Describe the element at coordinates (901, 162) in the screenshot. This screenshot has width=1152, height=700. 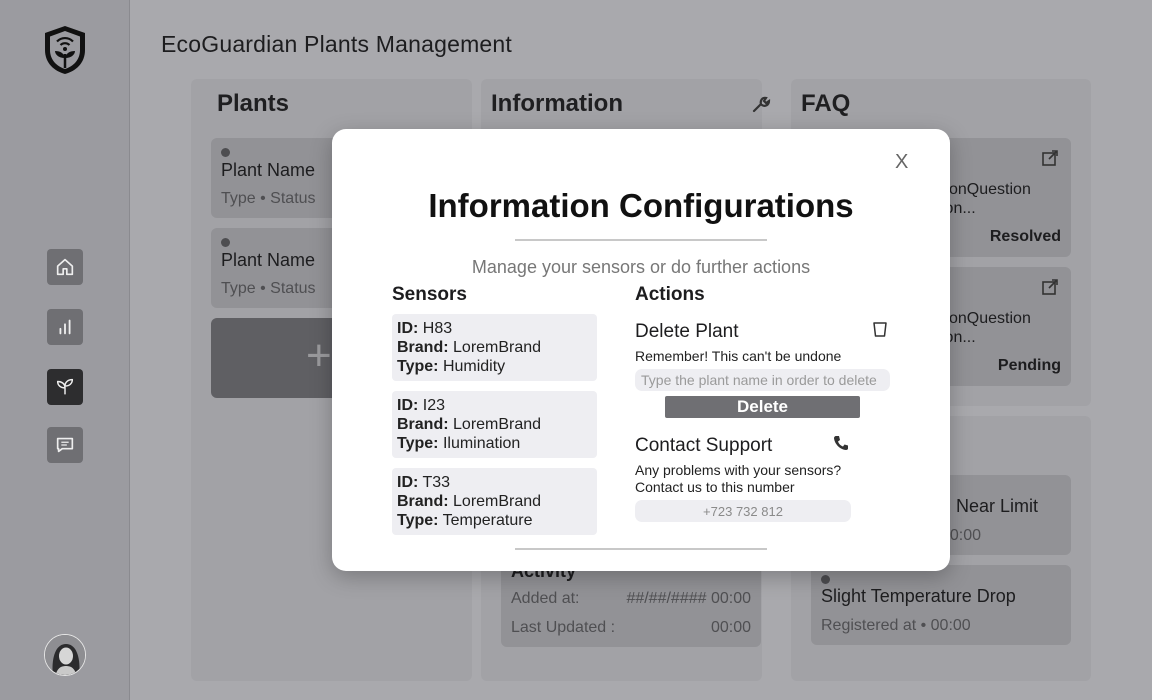
I see `close-icon: X` at that location.